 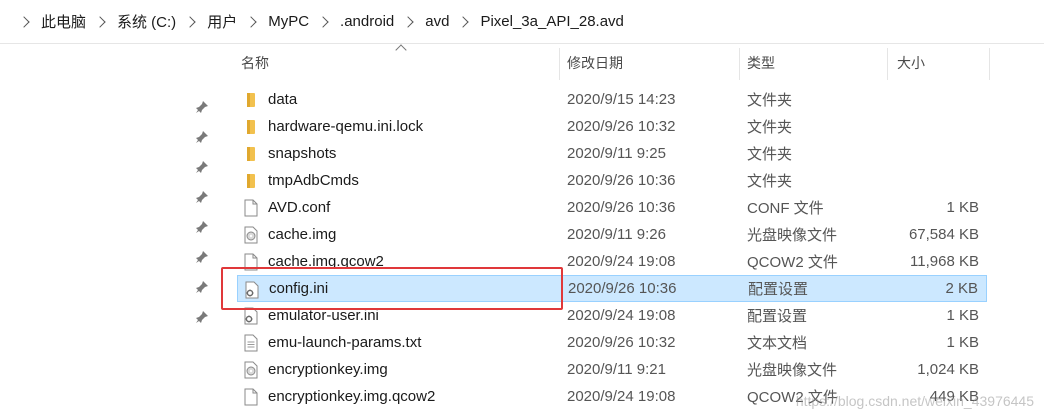 I want to click on column-header-name: 名称, so click(x=255, y=63).